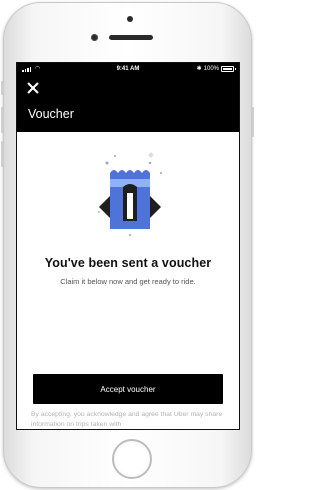  Describe the element at coordinates (132, 459) in the screenshot. I see `home-button` at that location.